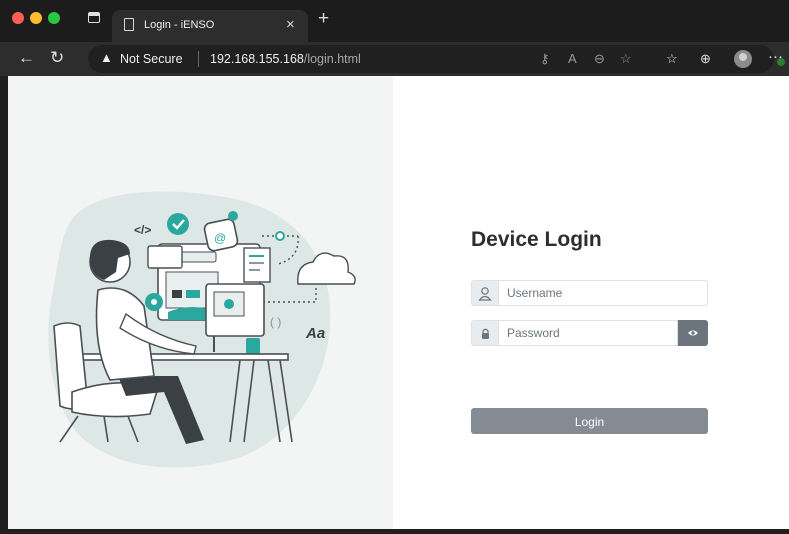 The image size is (789, 534). I want to click on close-window-button, so click(18, 18).